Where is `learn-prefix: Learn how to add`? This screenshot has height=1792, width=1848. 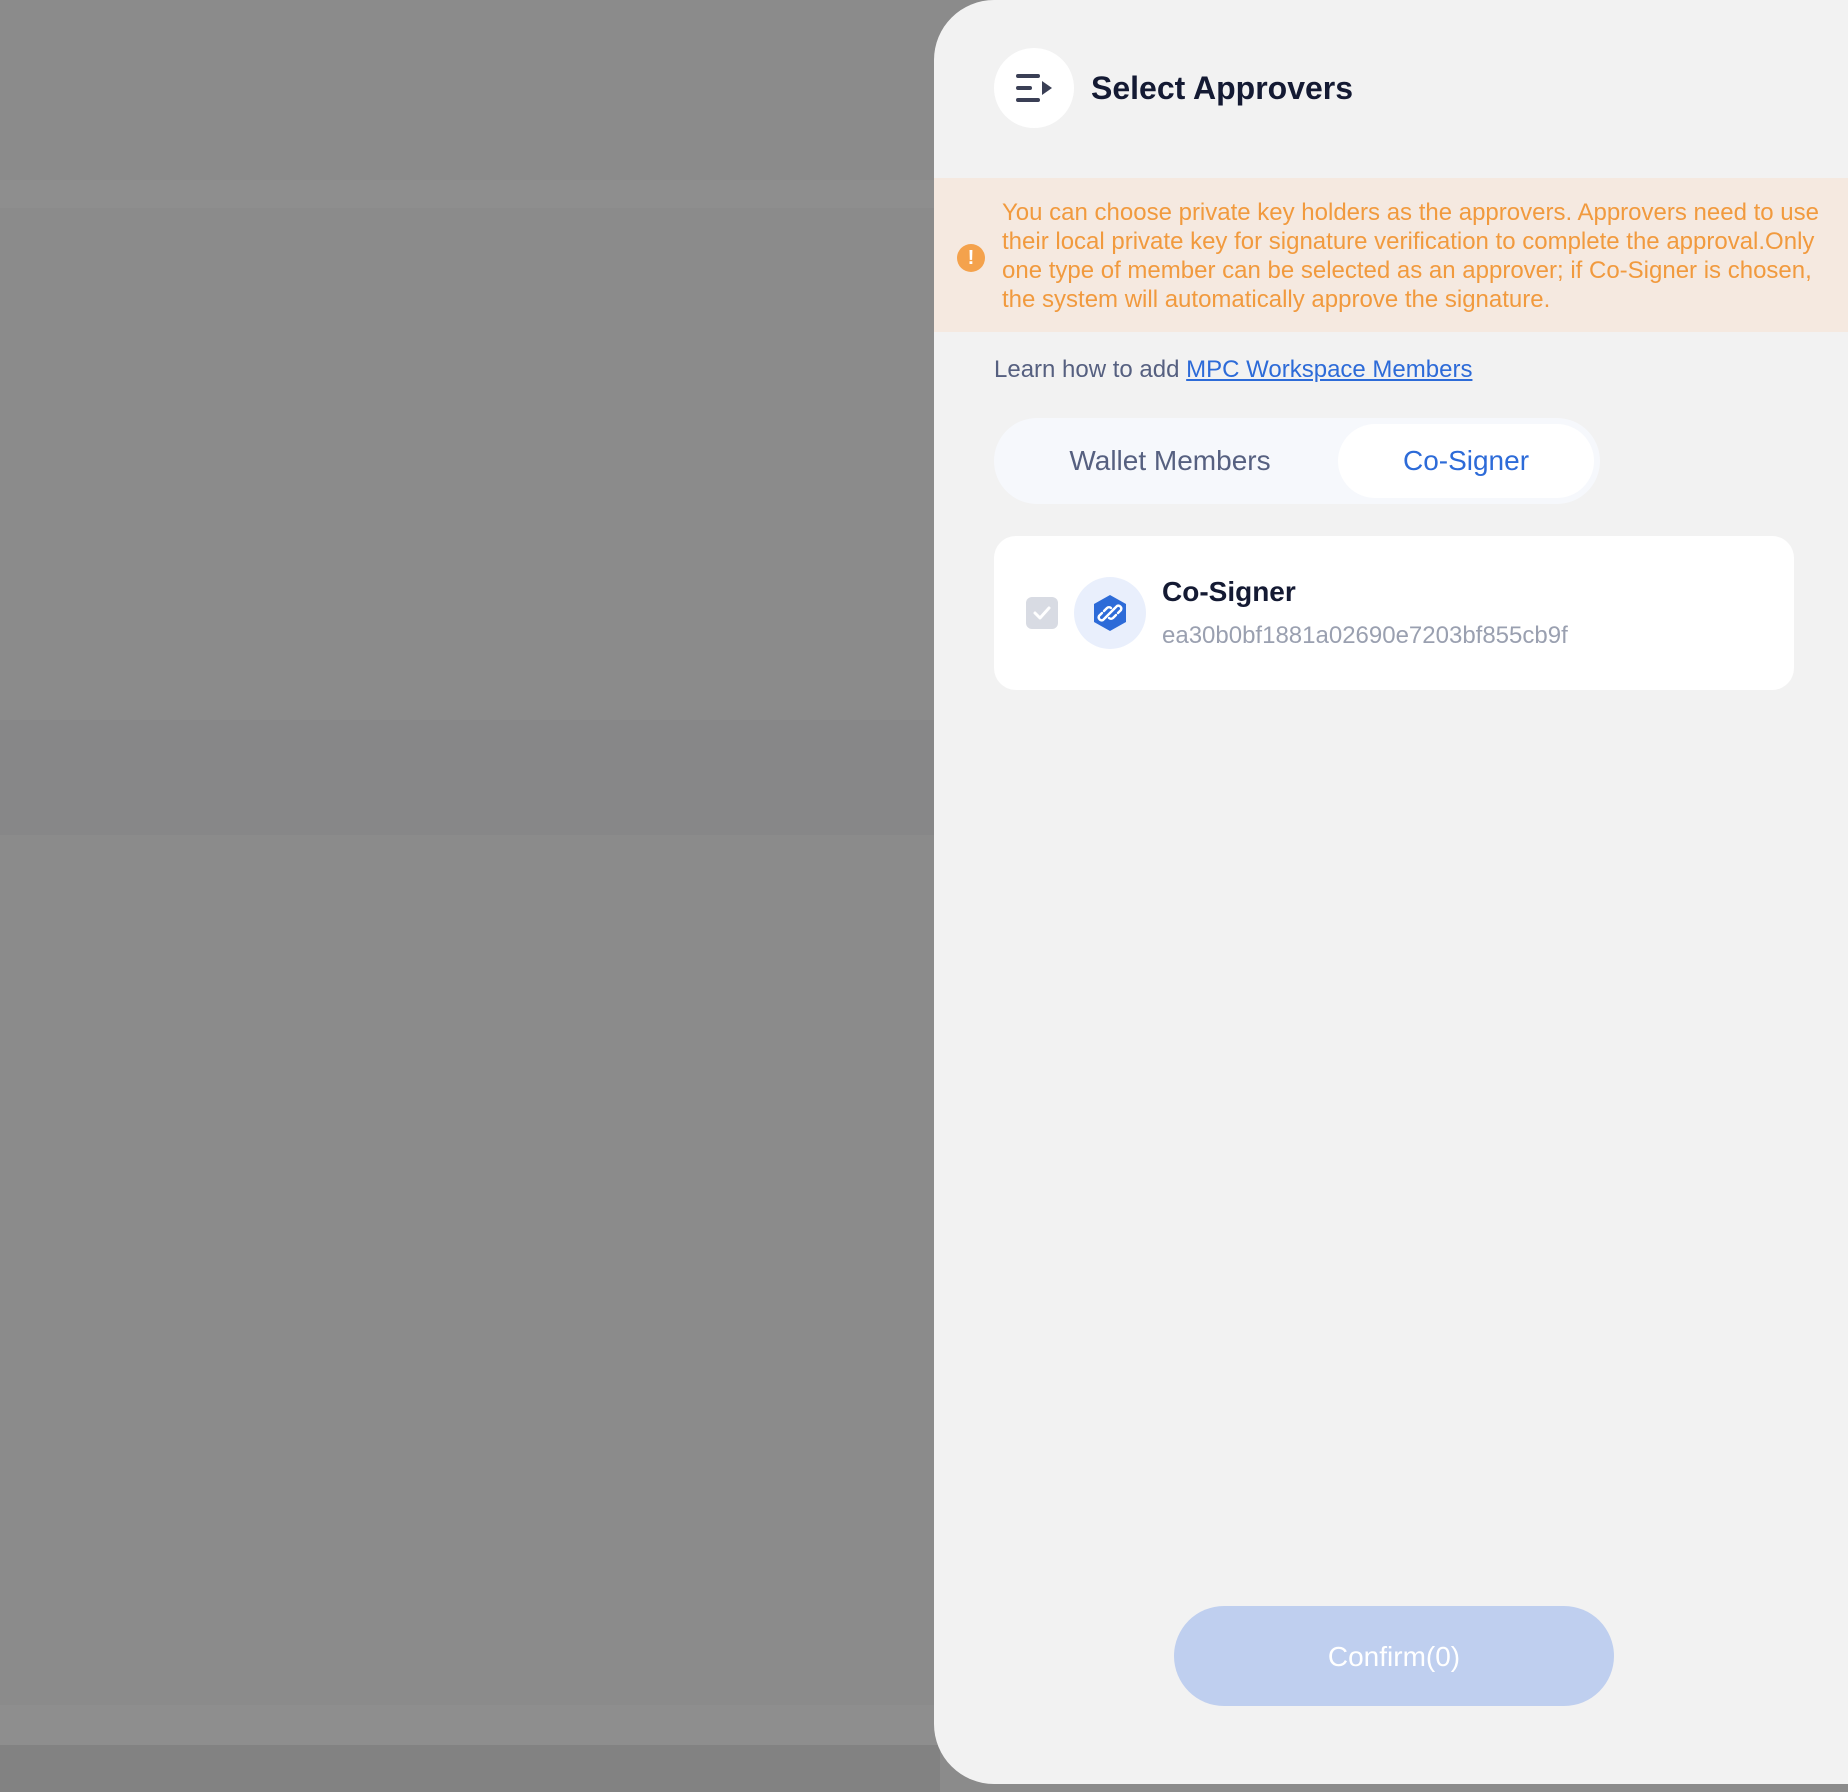
learn-prefix: Learn how to add is located at coordinates (1087, 369).